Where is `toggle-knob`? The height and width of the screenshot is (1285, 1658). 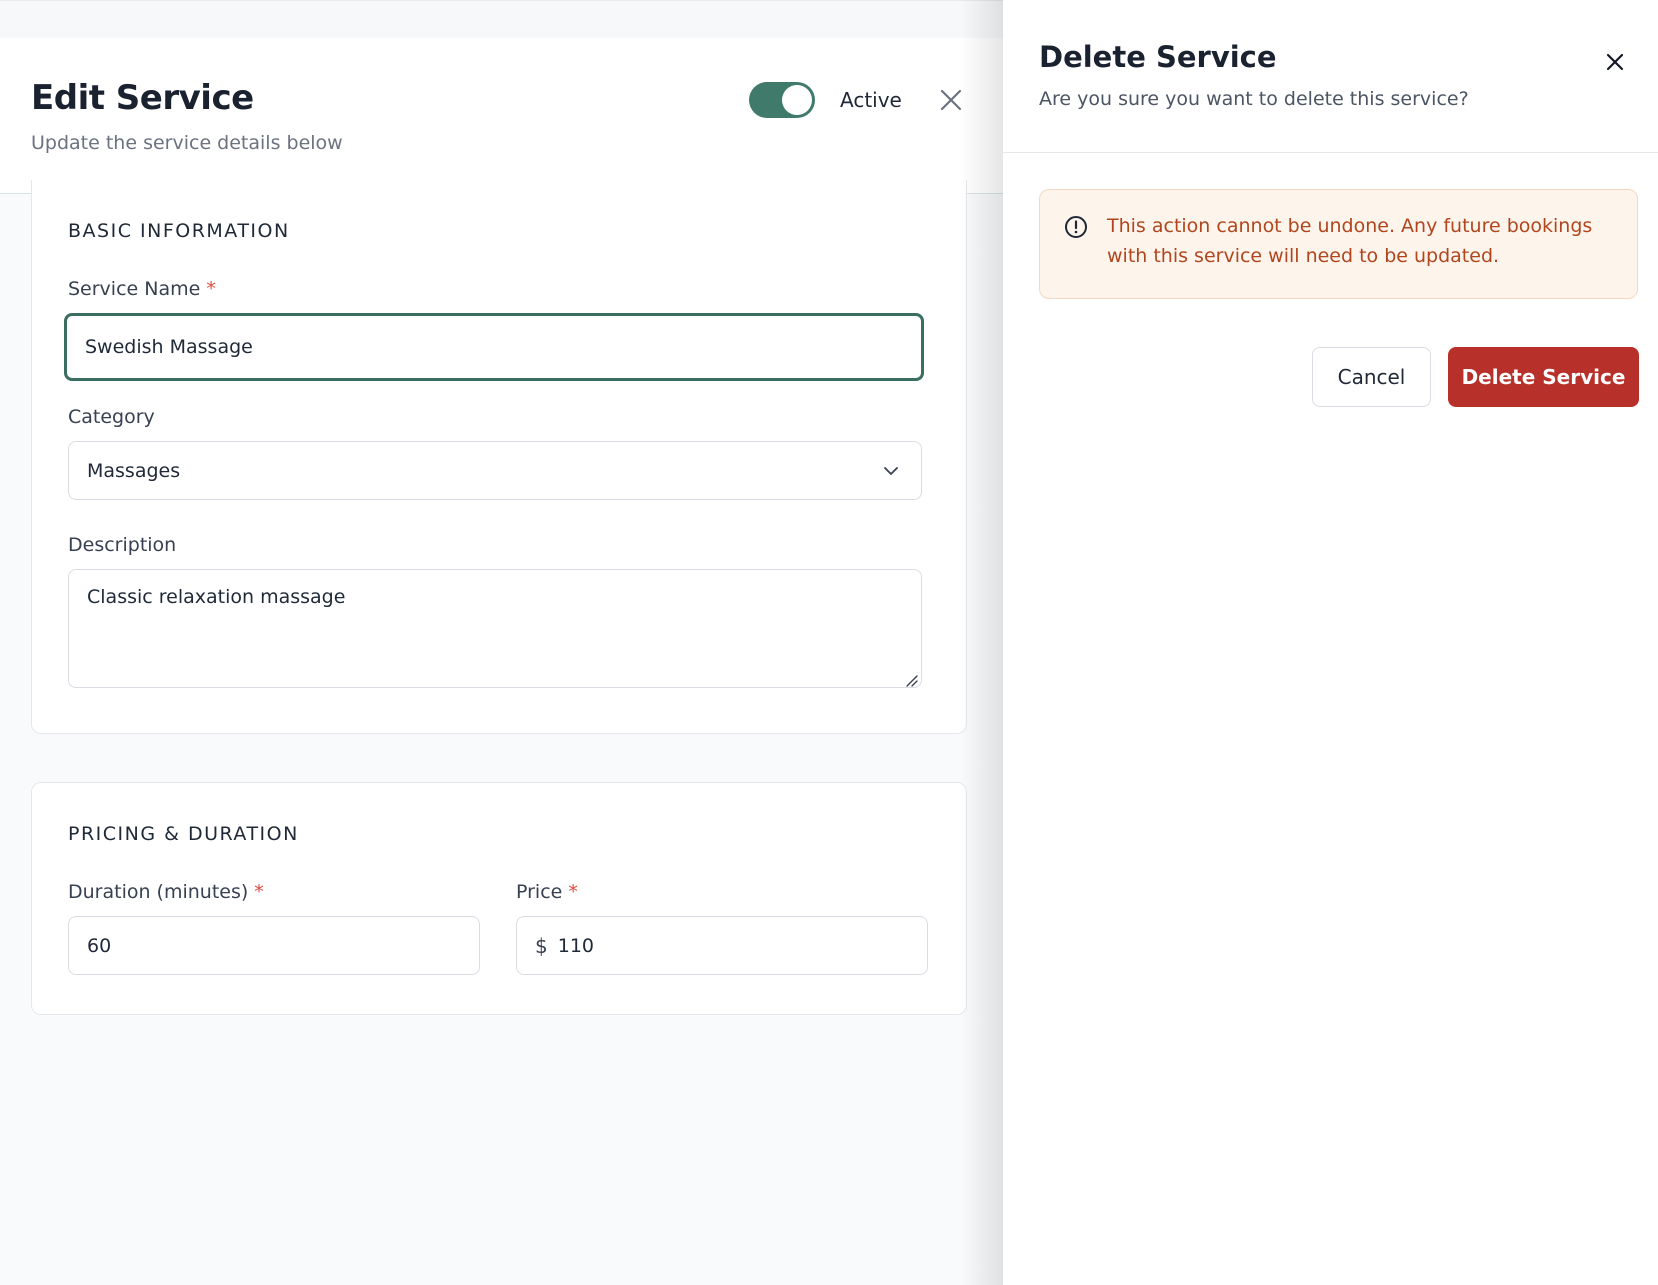 toggle-knob is located at coordinates (797, 100).